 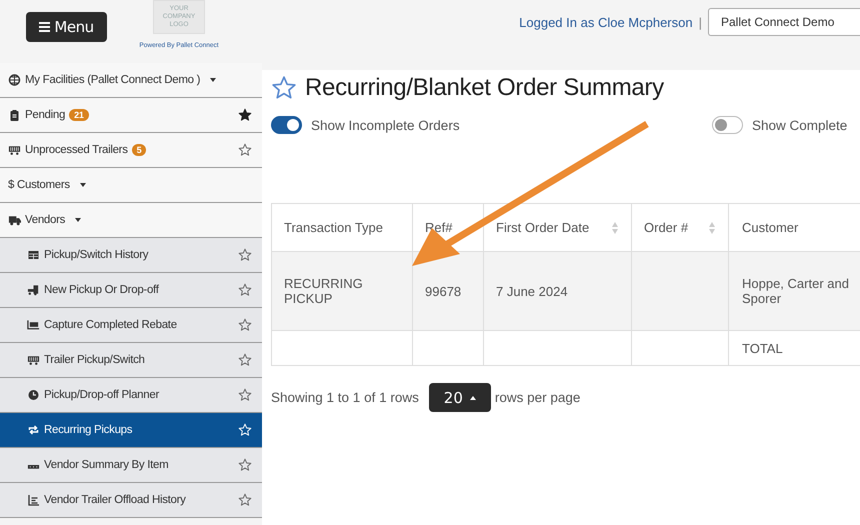 I want to click on company-select: Pallet Connect Demo, so click(x=784, y=22).